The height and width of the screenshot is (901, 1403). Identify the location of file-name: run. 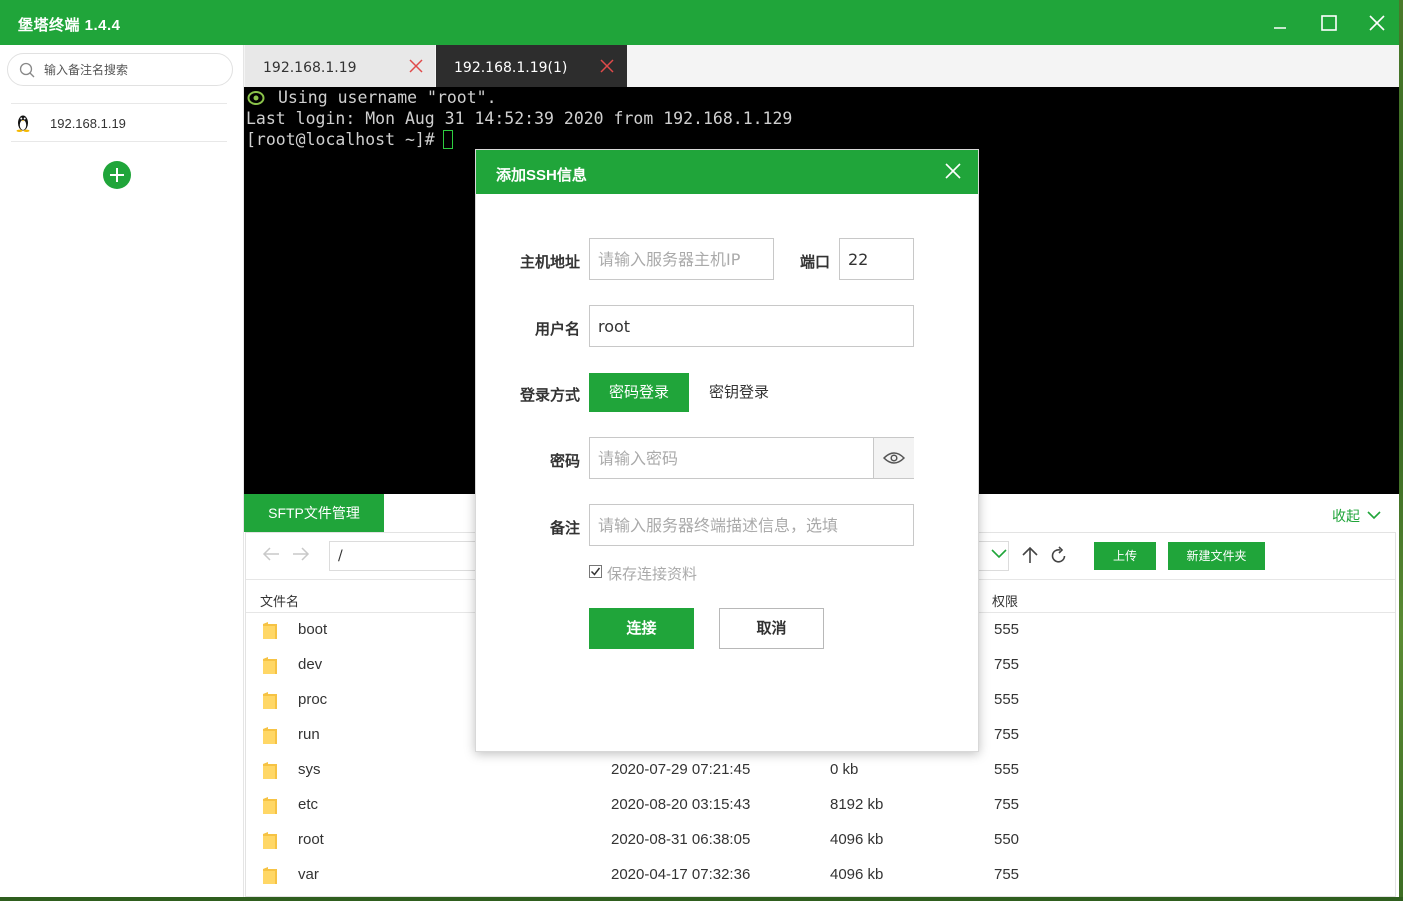
(309, 734).